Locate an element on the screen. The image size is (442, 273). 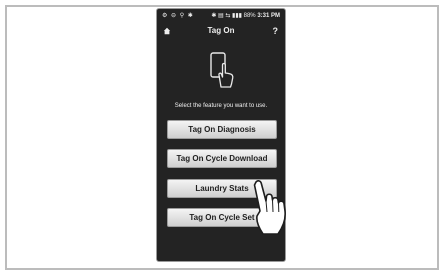
tag-on-diagnosis-button: Tag On Diagnosis is located at coordinates (222, 129).